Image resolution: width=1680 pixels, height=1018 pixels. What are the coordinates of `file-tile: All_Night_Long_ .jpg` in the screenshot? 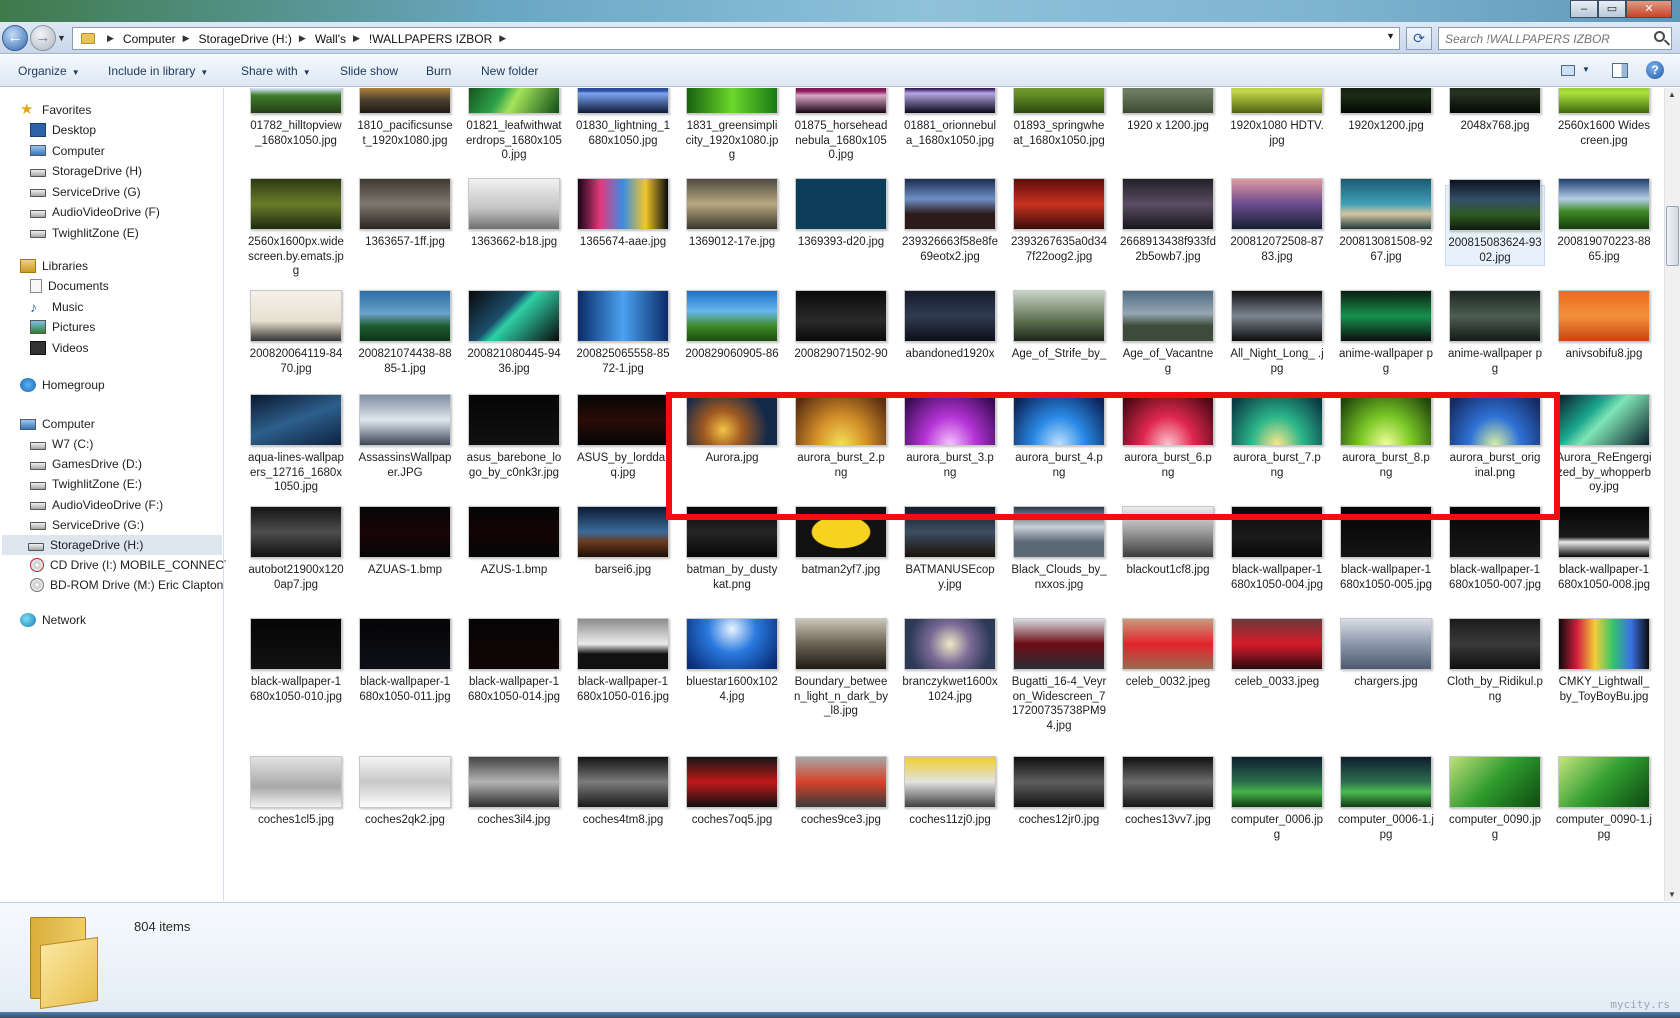 It's located at (1277, 333).